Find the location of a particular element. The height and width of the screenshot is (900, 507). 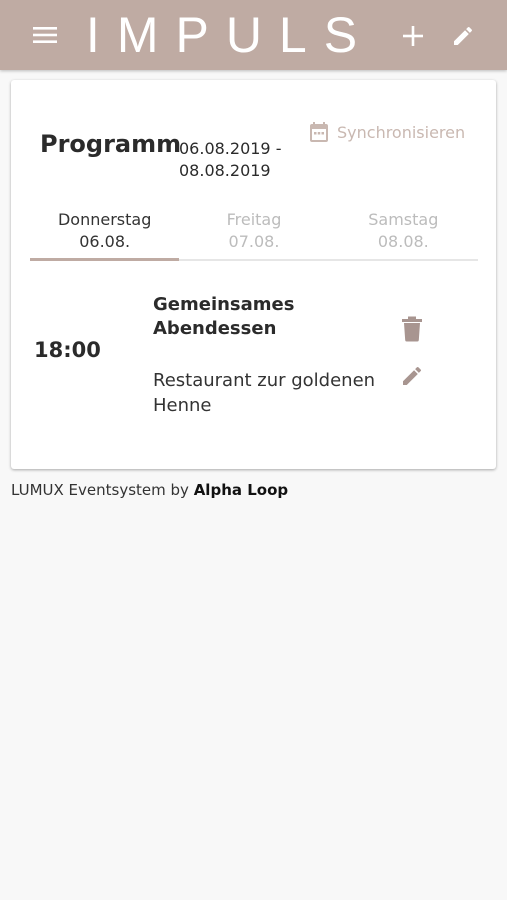

add-button is located at coordinates (413, 36).